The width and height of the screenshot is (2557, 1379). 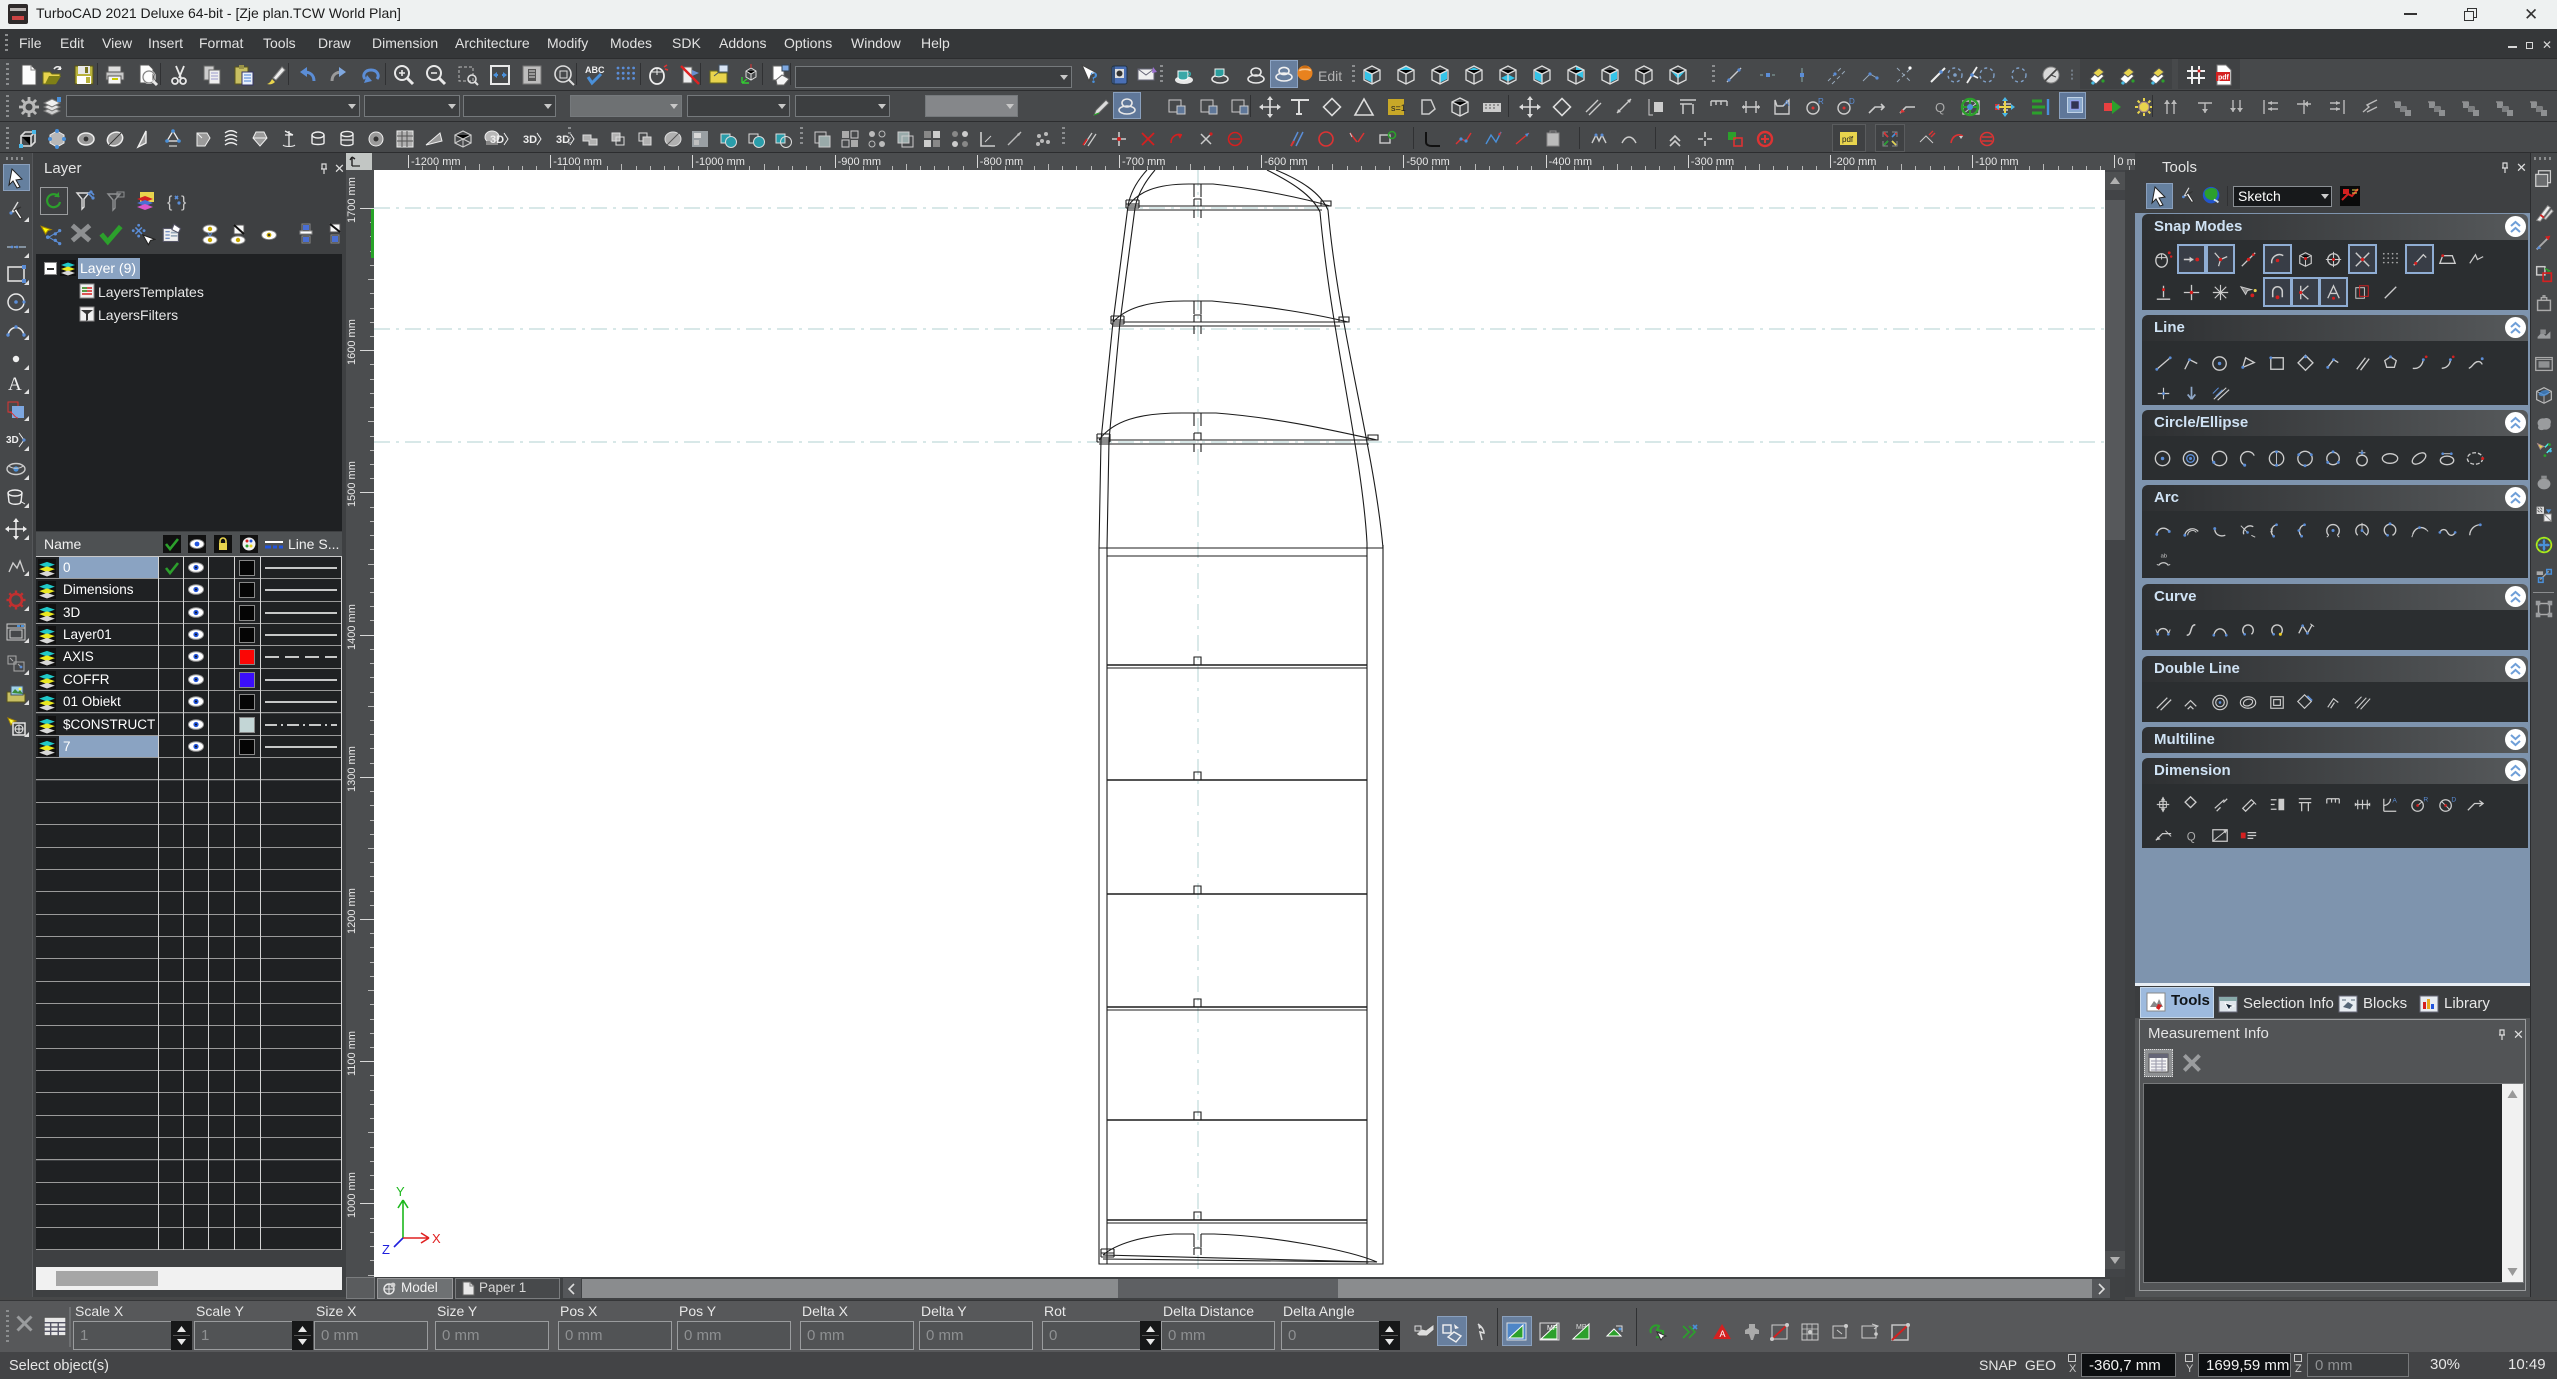 What do you see at coordinates (386, 1249) in the screenshot?
I see `svg-text: Z` at bounding box center [386, 1249].